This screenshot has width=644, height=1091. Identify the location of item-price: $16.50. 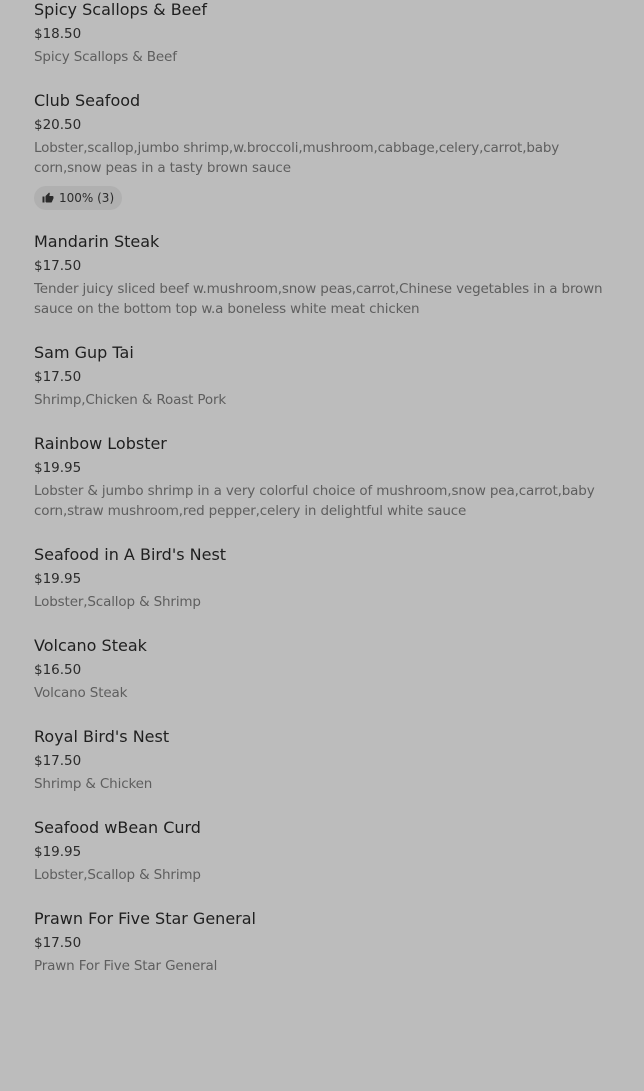
(58, 670).